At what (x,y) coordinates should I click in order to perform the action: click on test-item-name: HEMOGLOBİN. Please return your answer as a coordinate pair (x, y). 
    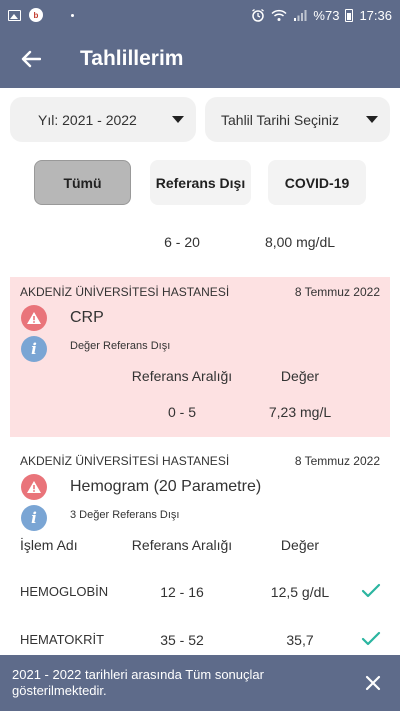
    Looking at the image, I should click on (64, 591).